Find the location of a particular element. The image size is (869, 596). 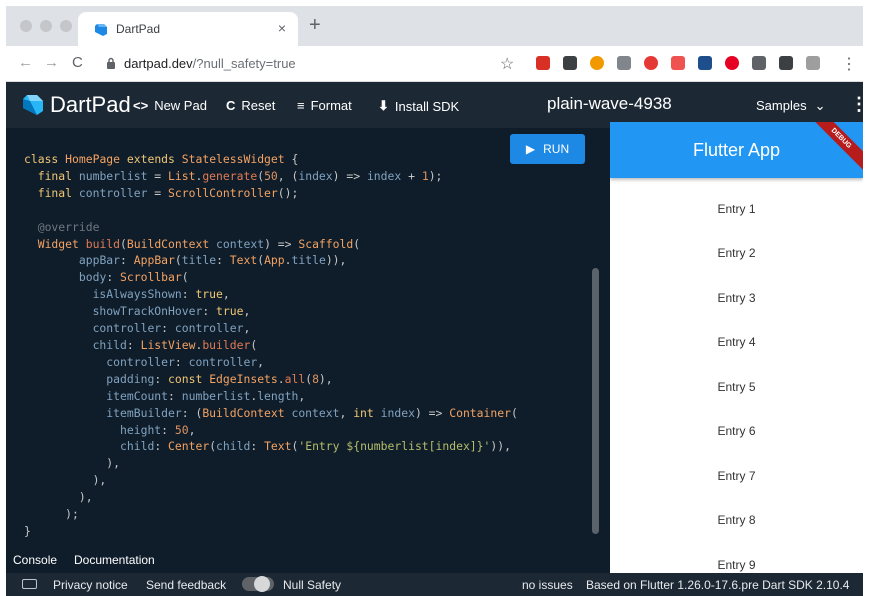

puzzle-extensions-icon is located at coordinates (786, 63).